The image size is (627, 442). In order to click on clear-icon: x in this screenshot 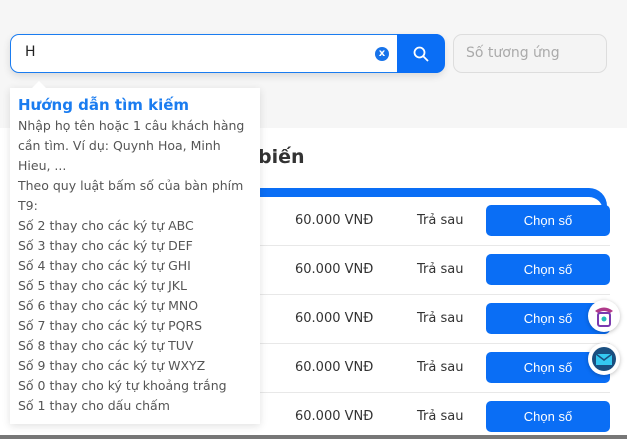, I will do `click(382, 54)`.